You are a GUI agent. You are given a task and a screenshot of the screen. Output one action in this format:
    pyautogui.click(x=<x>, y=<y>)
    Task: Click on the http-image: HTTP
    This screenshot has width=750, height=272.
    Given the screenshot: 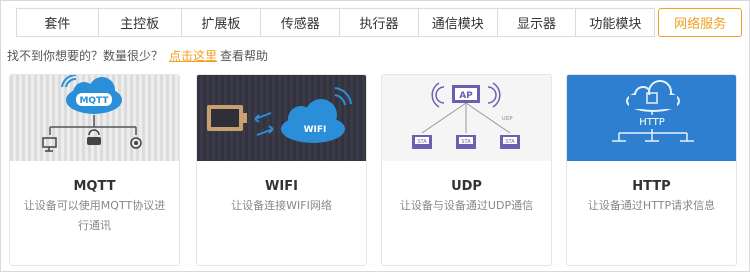 What is the action you would take?
    pyautogui.click(x=651, y=118)
    